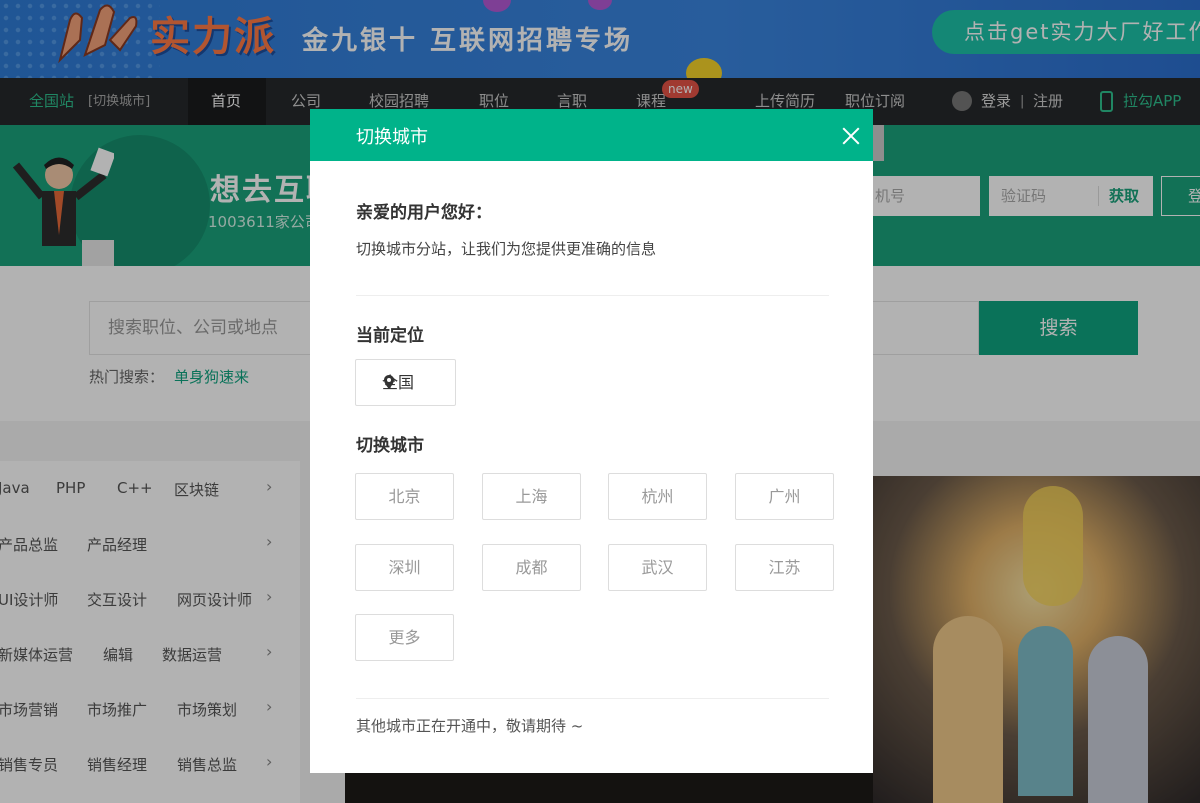 This screenshot has height=803, width=1200. Describe the element at coordinates (404, 637) in the screenshot. I see `more-cities-button: 更多` at that location.